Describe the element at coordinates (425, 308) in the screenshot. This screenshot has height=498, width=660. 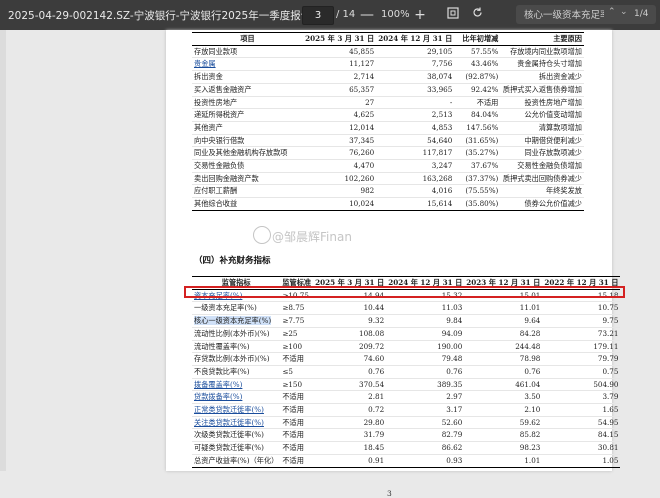
I see `table-cell: 11.03` at that location.